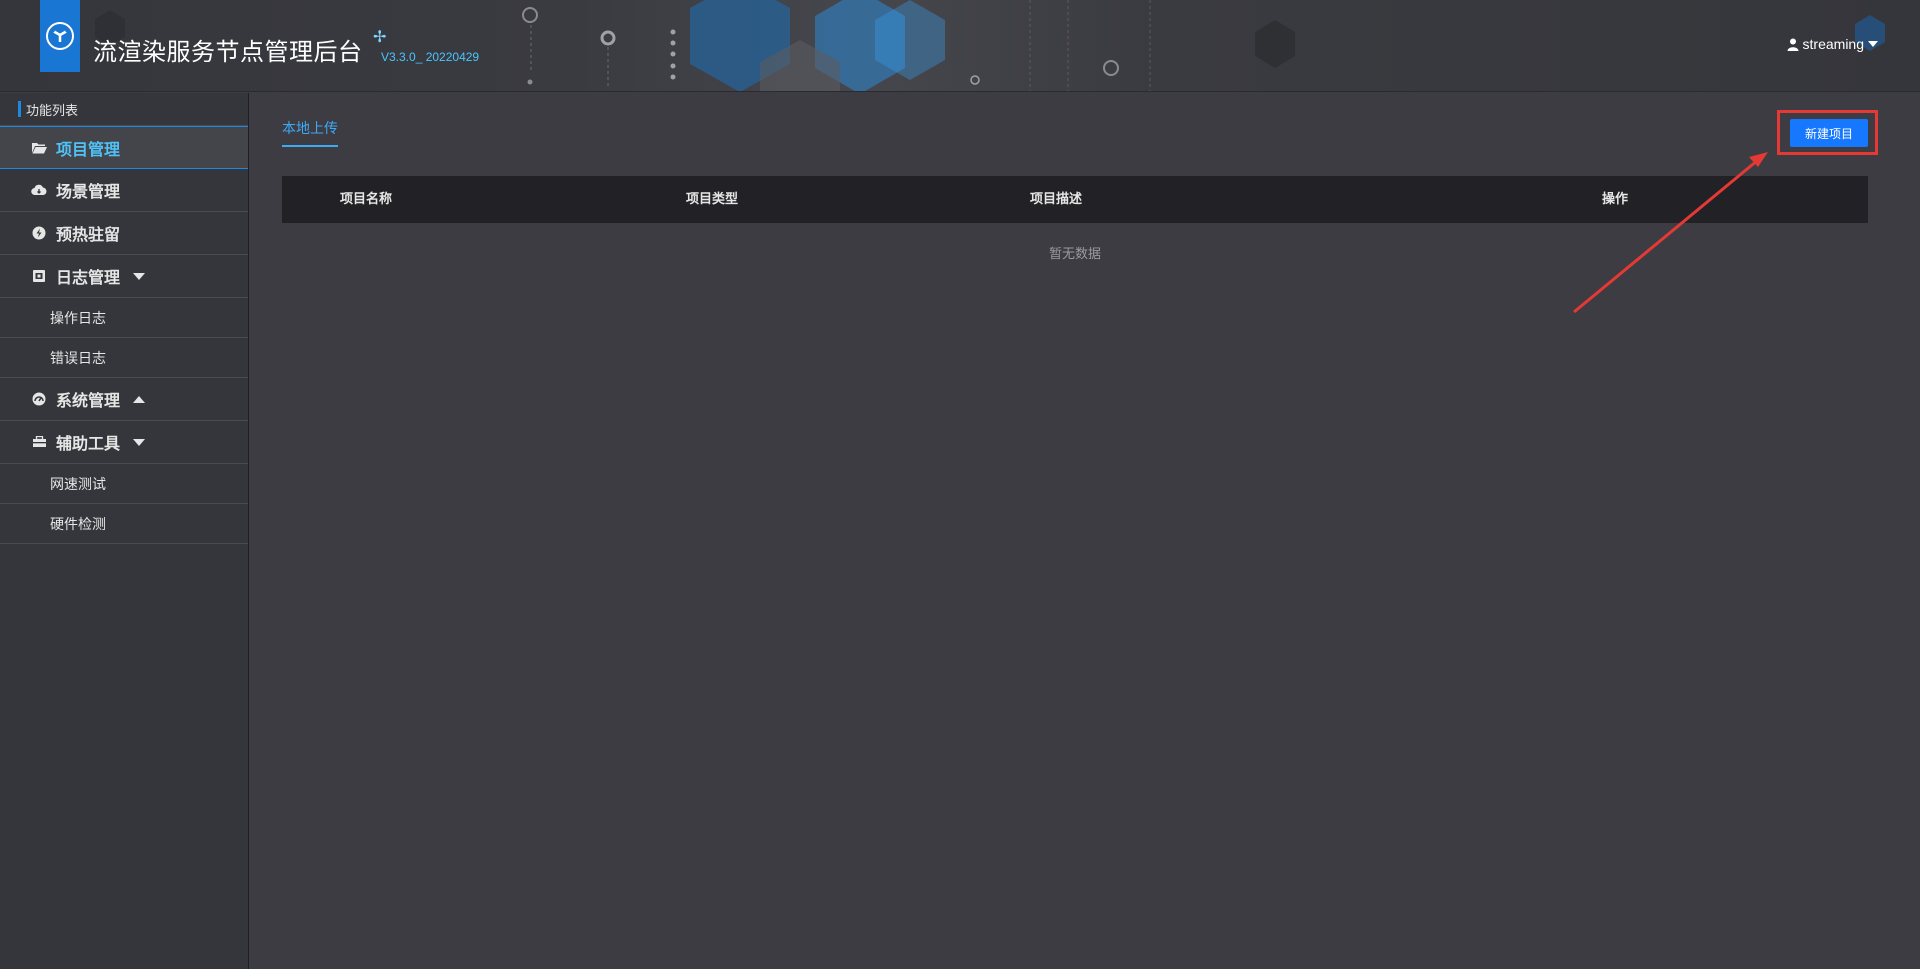 This screenshot has width=1920, height=969. What do you see at coordinates (88, 277) in the screenshot?
I see `sidebar-item-label: 日志管理` at bounding box center [88, 277].